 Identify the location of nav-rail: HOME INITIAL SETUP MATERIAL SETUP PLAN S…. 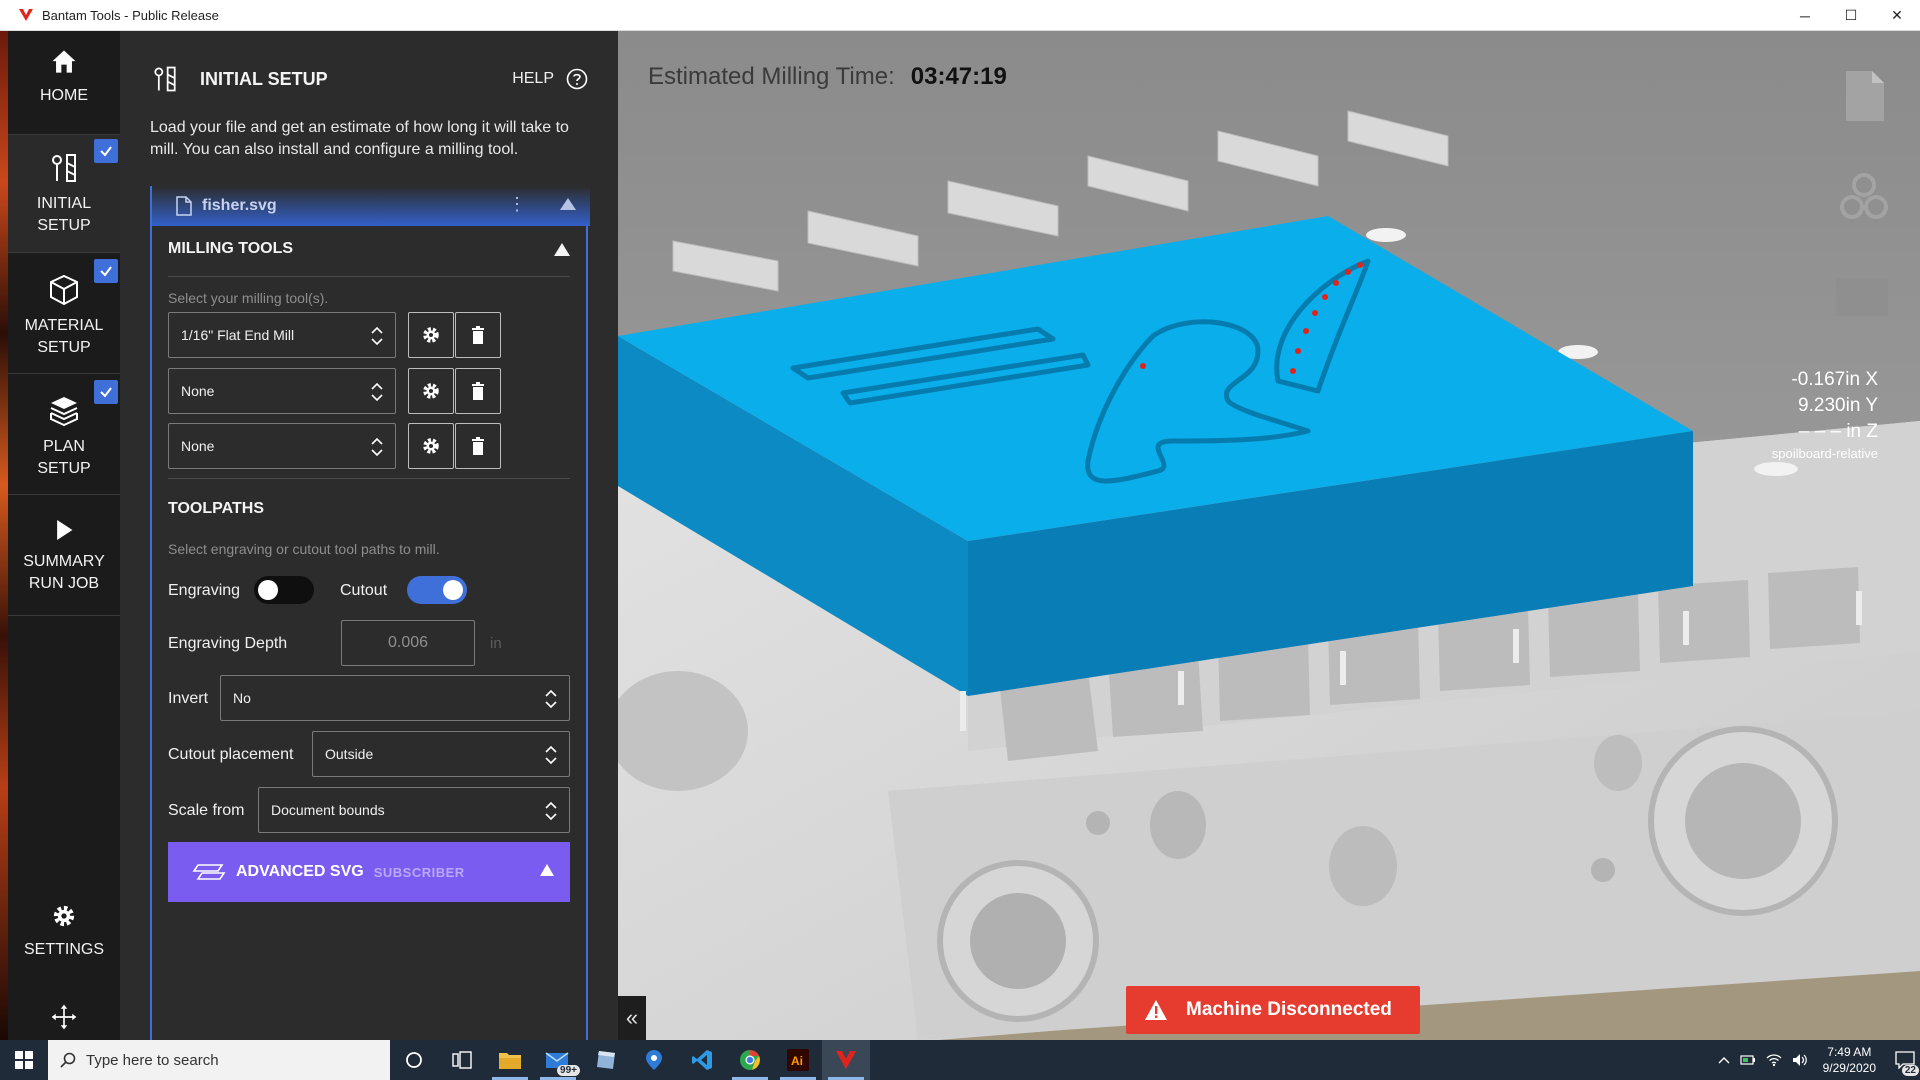
(64, 535).